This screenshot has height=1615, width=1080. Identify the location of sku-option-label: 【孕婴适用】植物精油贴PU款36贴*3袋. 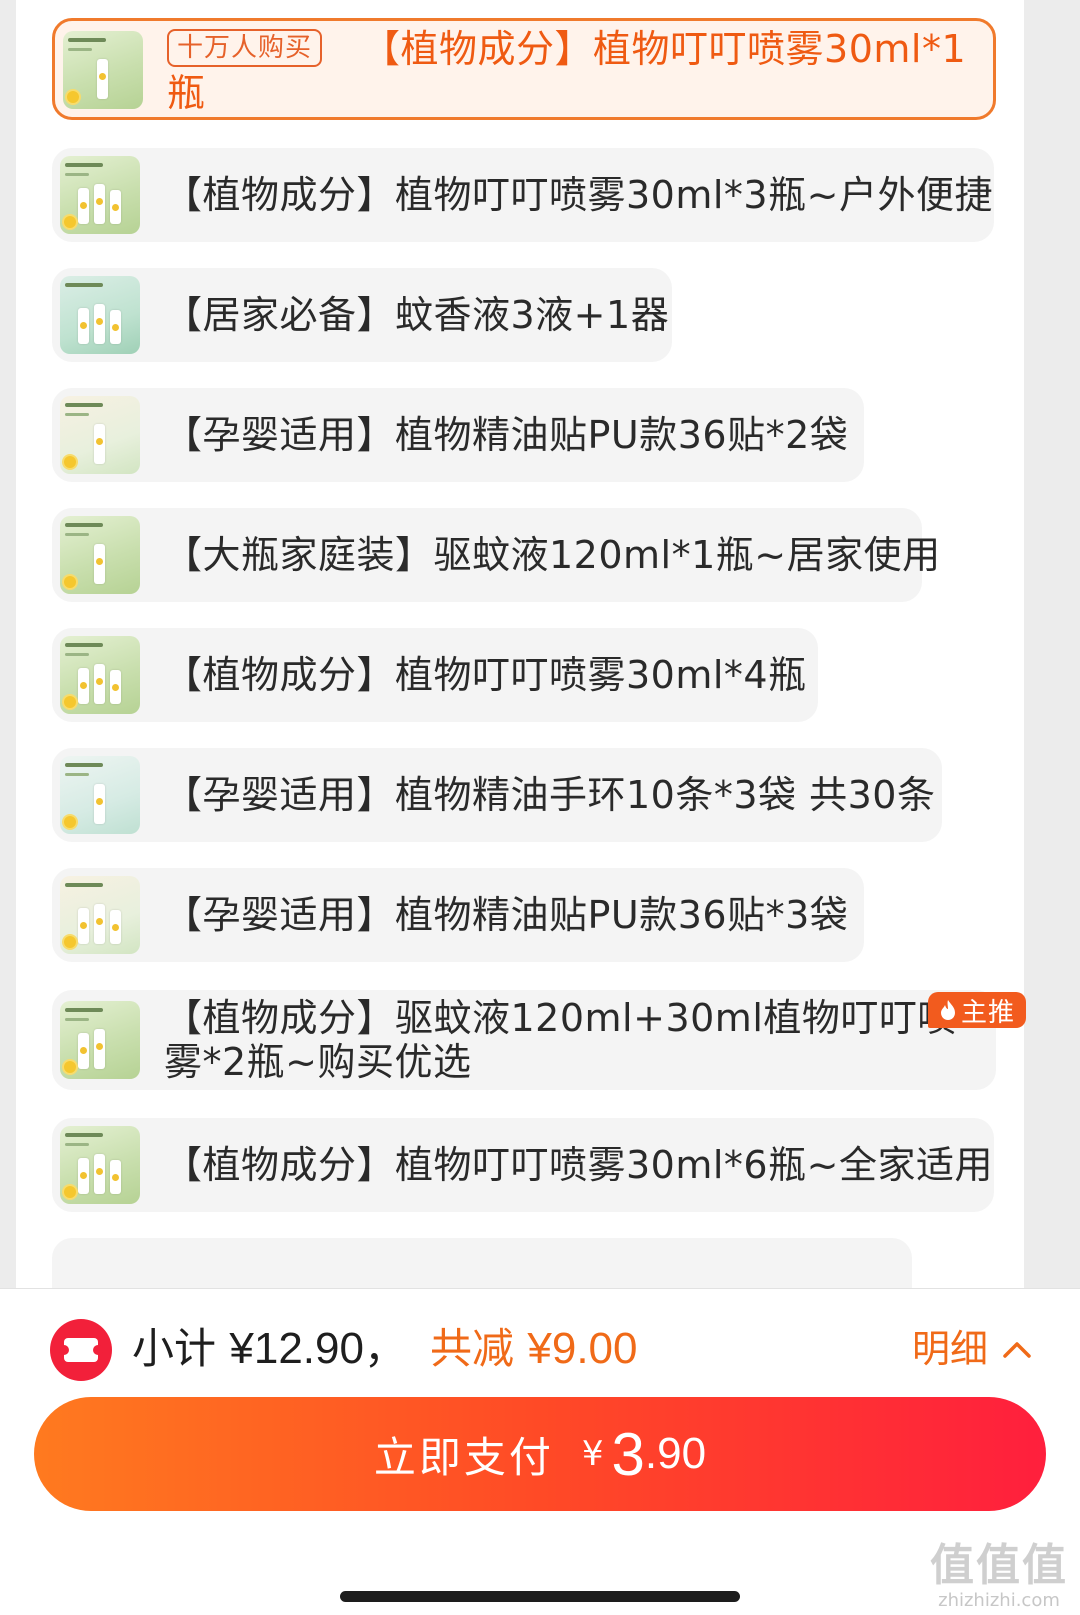
(506, 915).